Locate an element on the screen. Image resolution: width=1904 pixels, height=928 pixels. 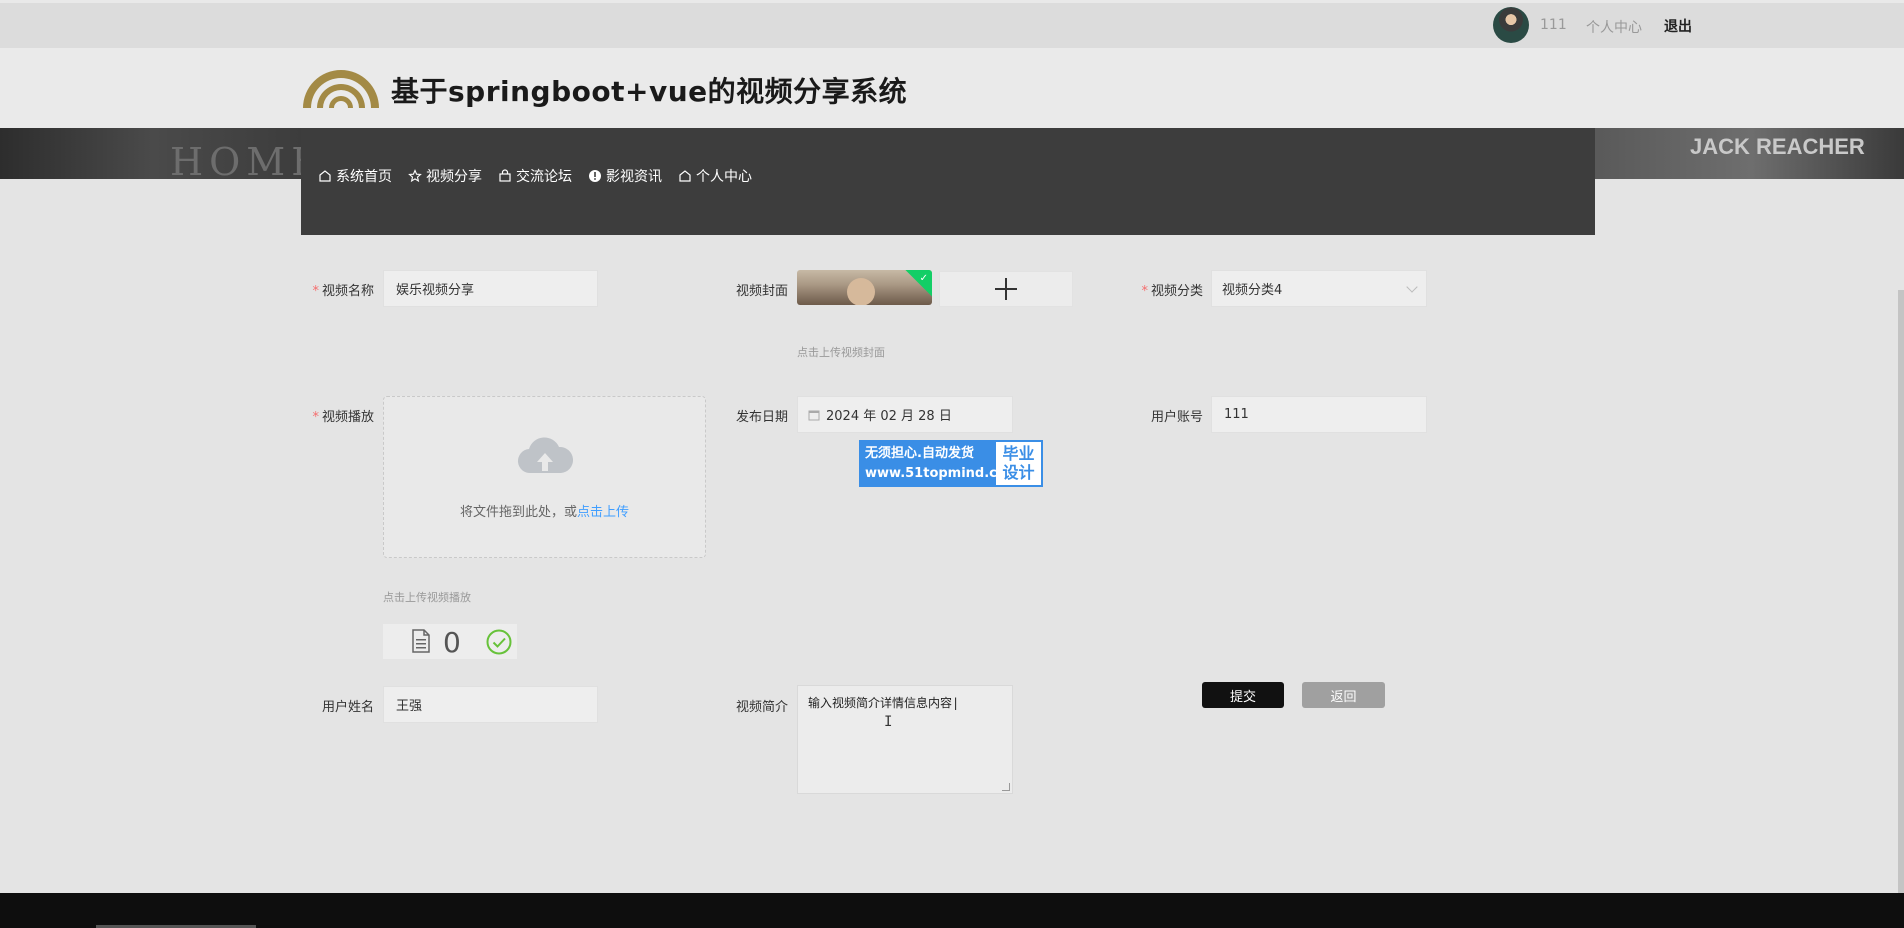
user-account-label: 用户账号 is located at coordinates (1176, 417).